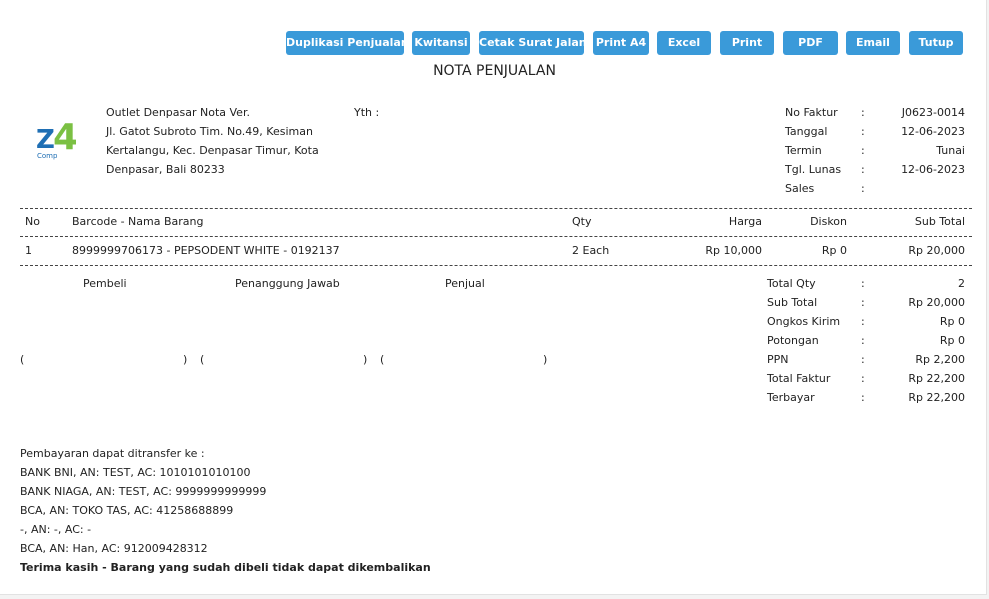  Describe the element at coordinates (810, 43) in the screenshot. I see `pdf-button: PDF` at that location.